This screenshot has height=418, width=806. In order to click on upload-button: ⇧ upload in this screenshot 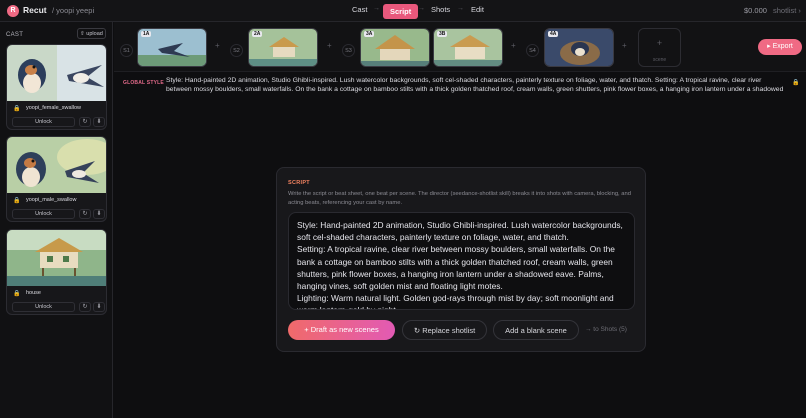, I will do `click(91, 33)`.